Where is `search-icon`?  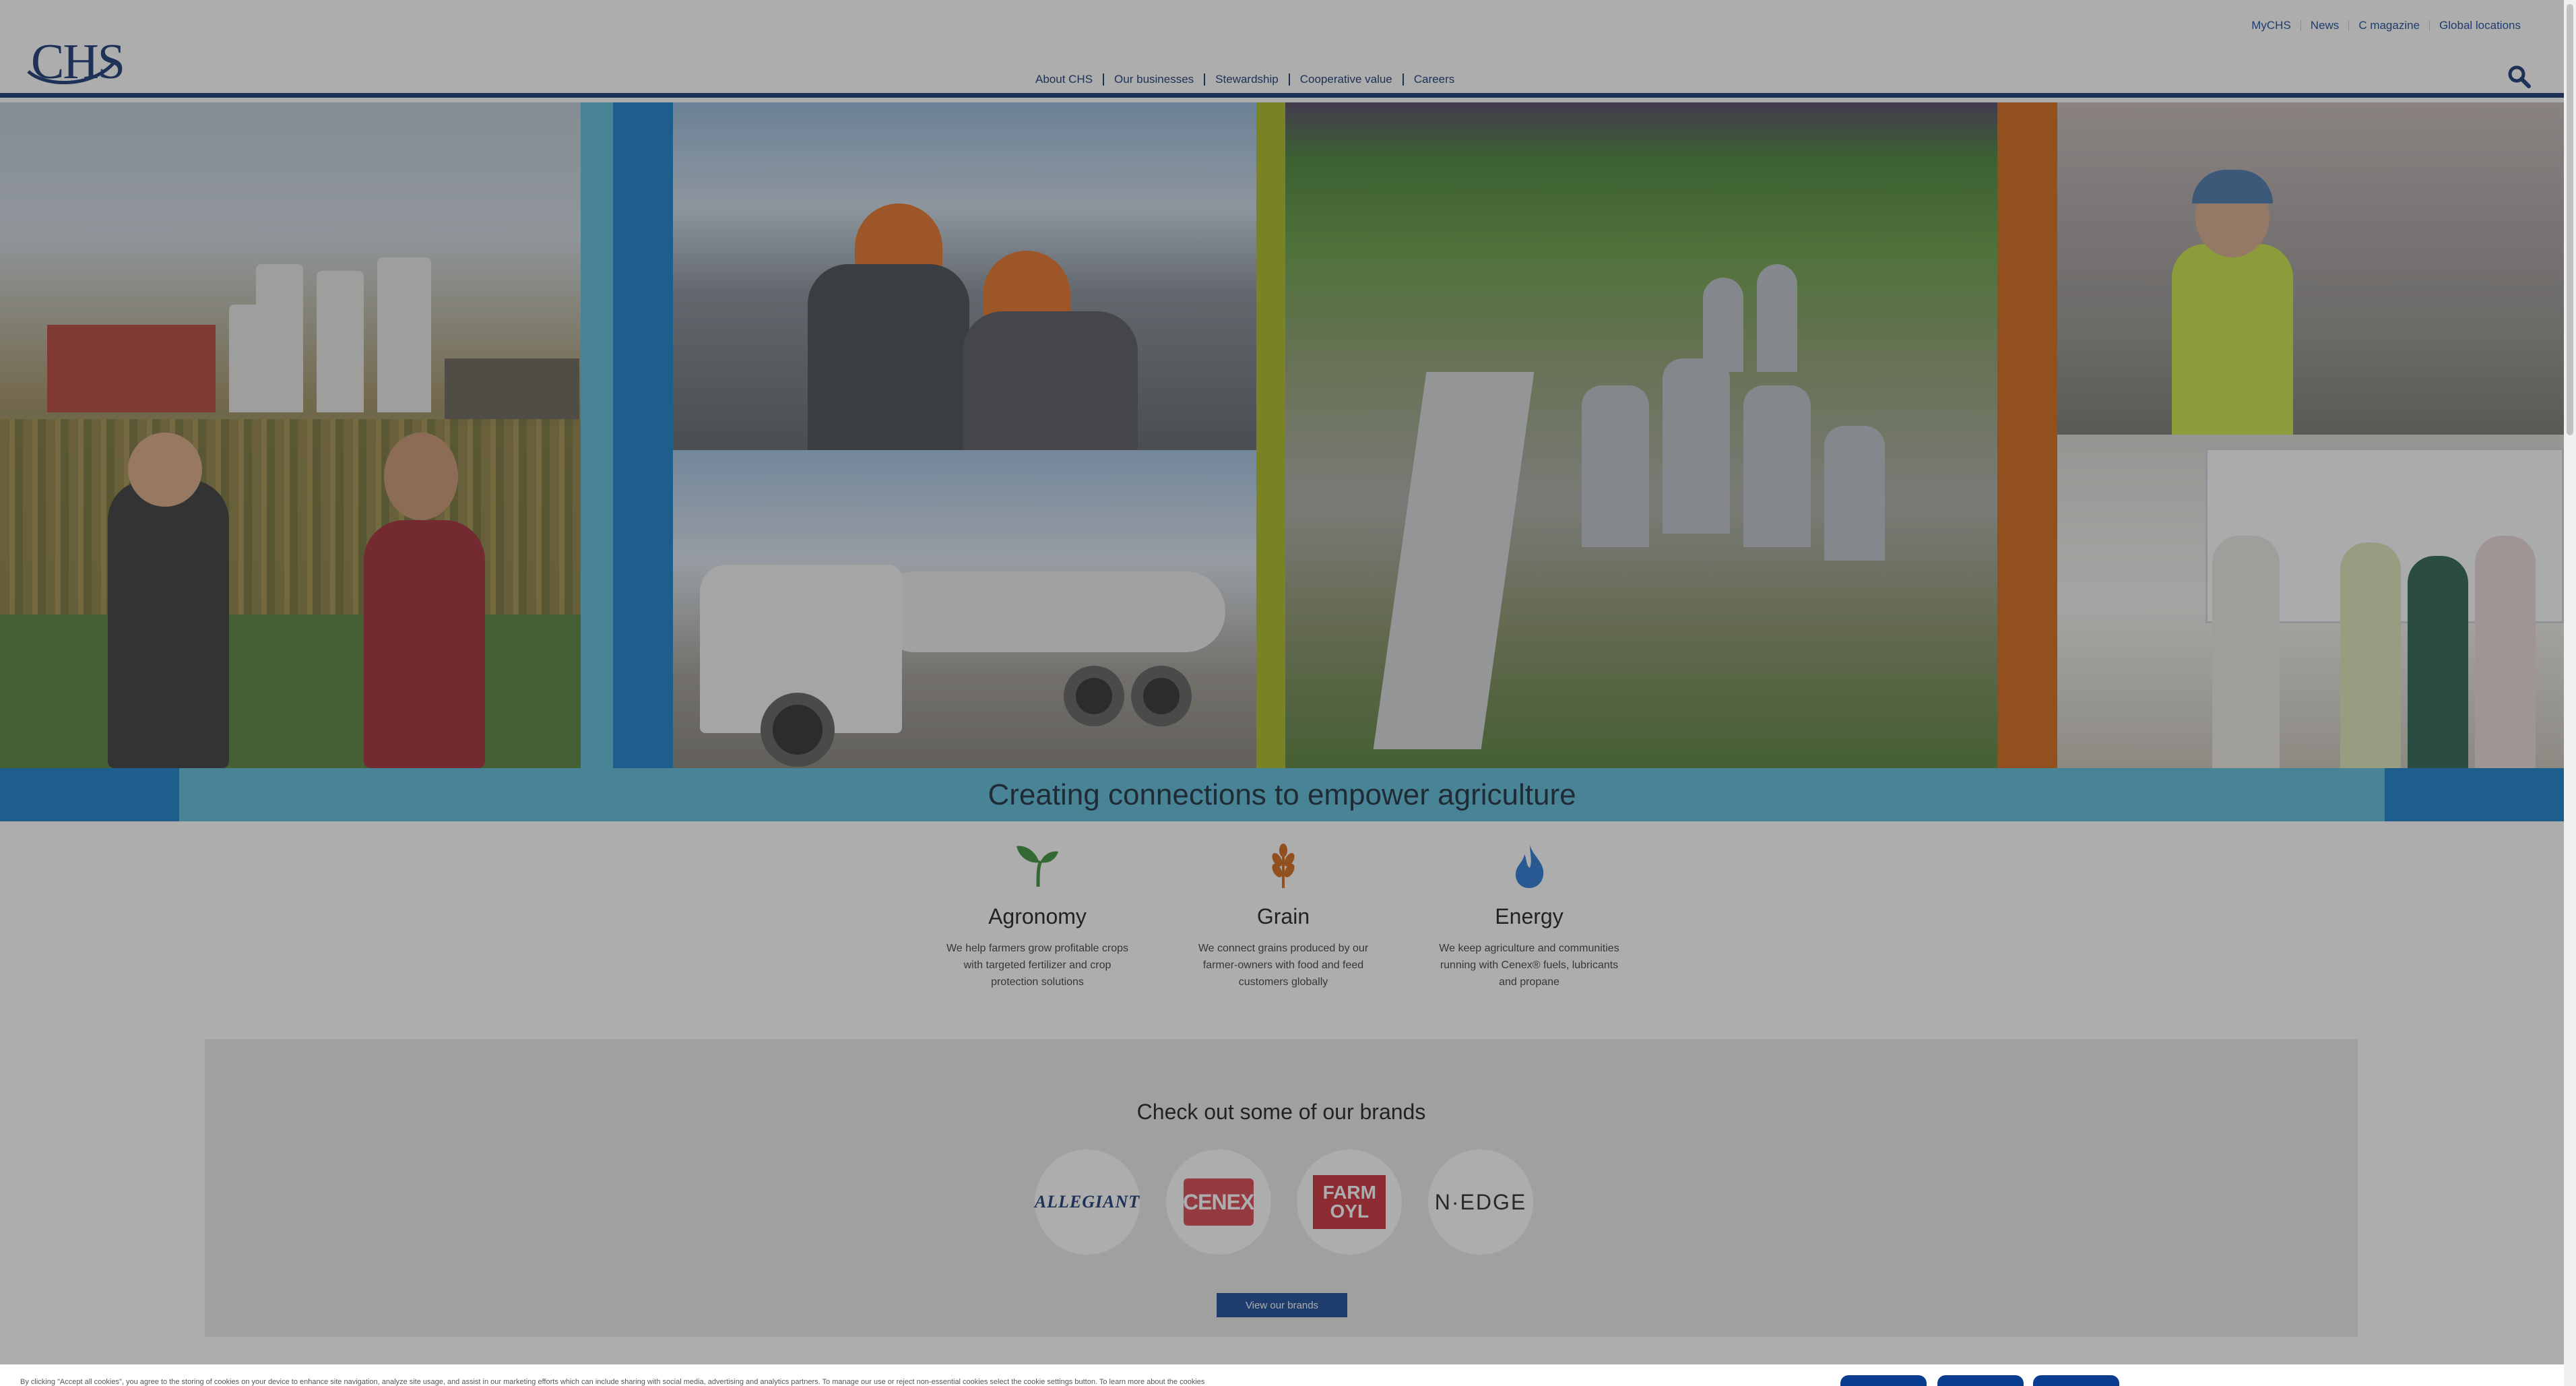 search-icon is located at coordinates (2520, 77).